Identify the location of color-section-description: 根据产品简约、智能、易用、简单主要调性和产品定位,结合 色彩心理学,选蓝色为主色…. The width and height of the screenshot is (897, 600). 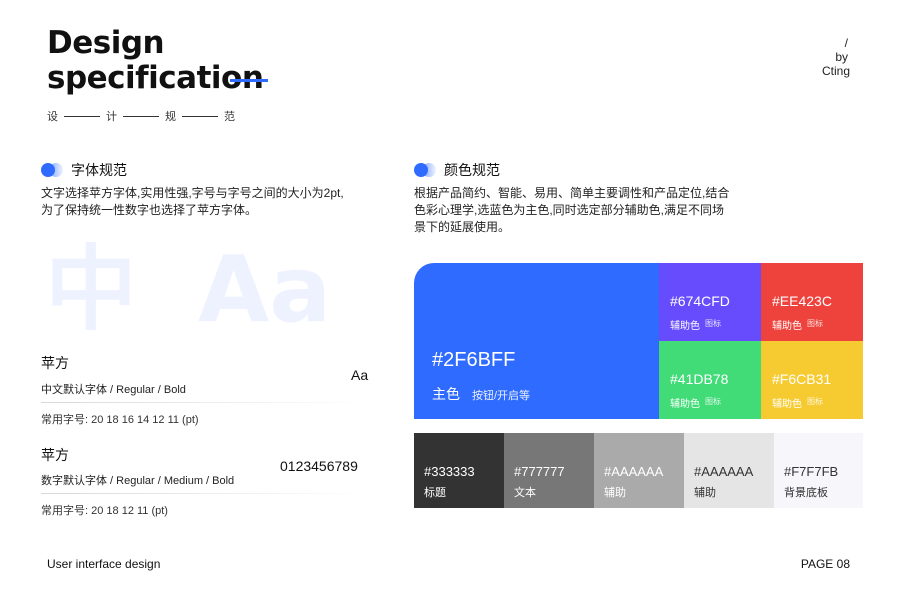
(571, 210).